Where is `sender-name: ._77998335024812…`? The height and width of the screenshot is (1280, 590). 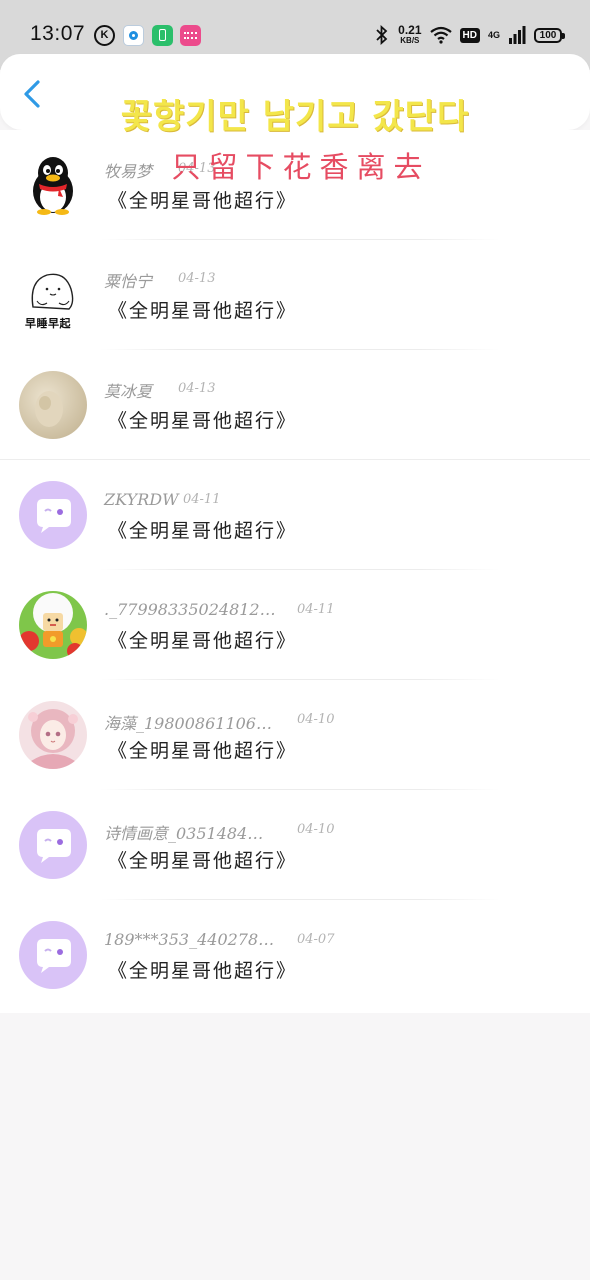
sender-name: ._77998335024812… is located at coordinates (190, 609).